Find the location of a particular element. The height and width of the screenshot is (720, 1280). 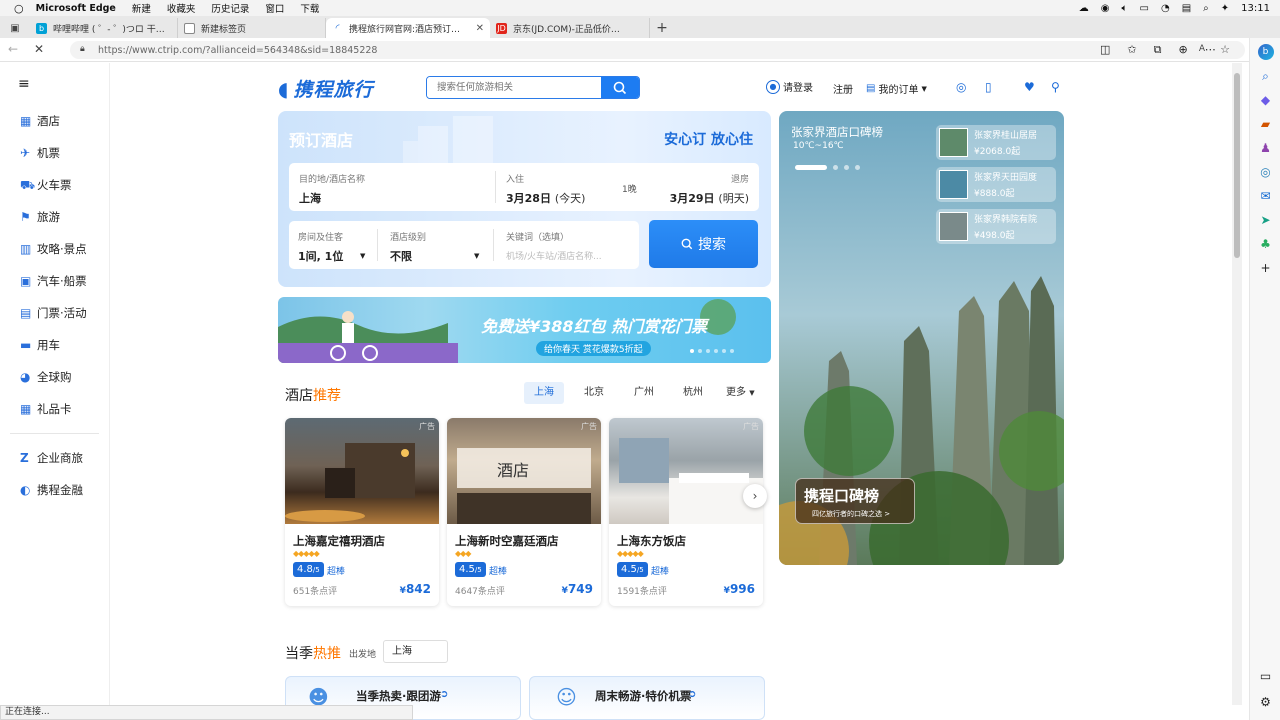

cloud-icon: ☁ is located at coordinates (1084, 8).